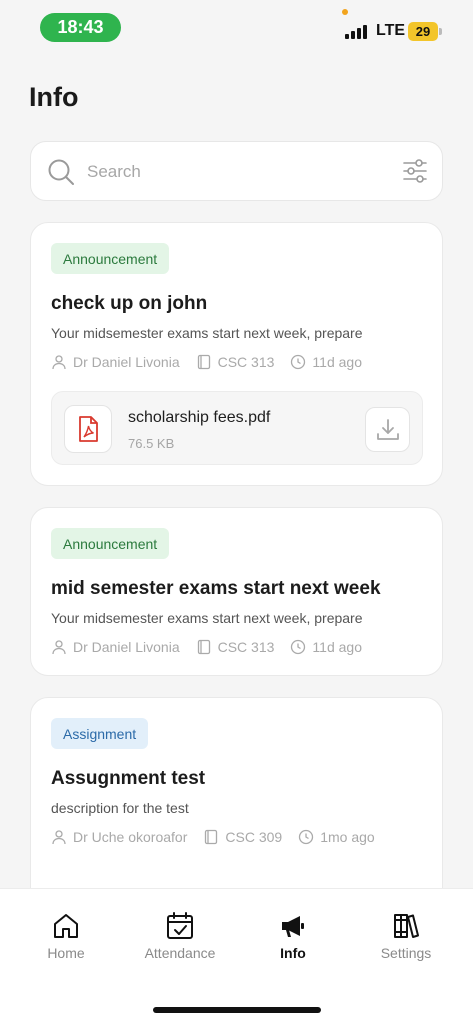 This screenshot has height=1024, width=473. Describe the element at coordinates (232, 172) in the screenshot. I see `search-input` at that location.